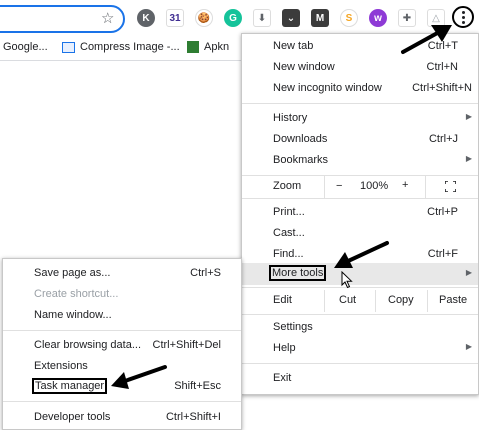 Image resolution: width=479 pixels, height=430 pixels. I want to click on k-extension-icon: K, so click(146, 18).